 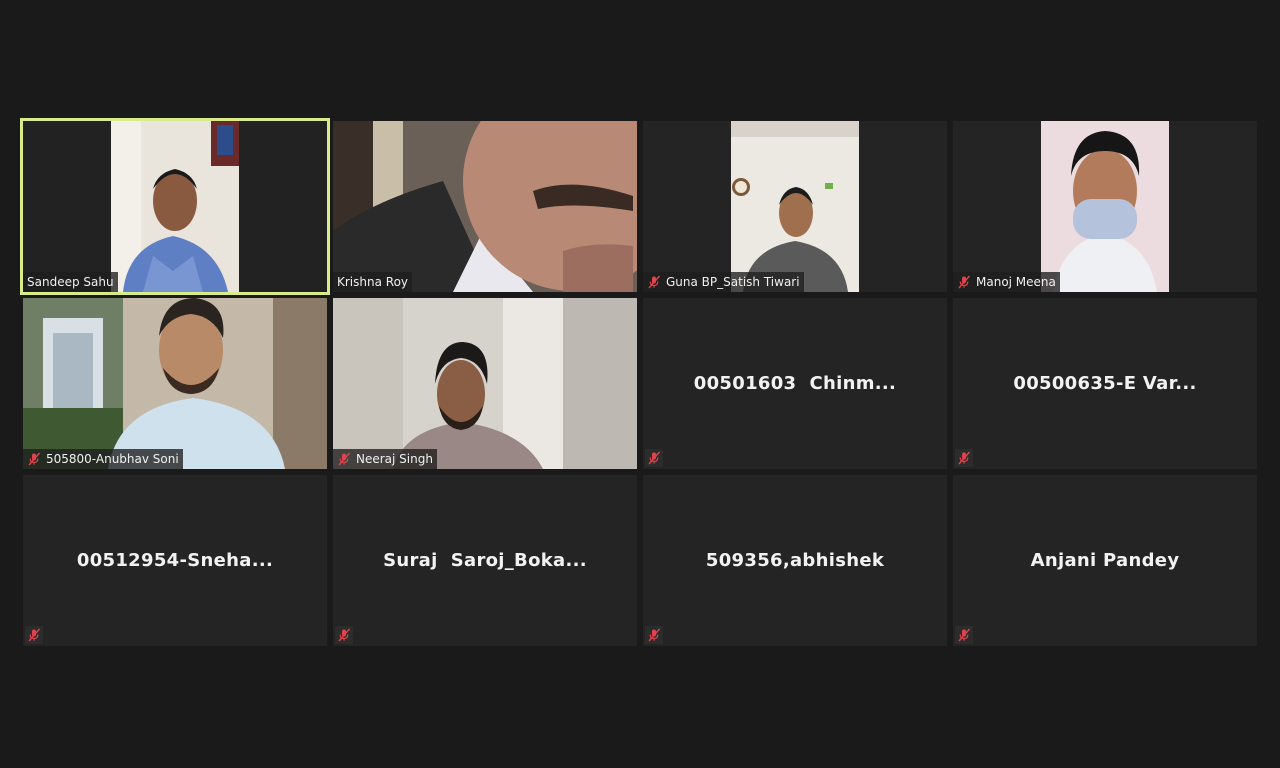 I want to click on participant-name: Neeraj Singh, so click(x=394, y=459).